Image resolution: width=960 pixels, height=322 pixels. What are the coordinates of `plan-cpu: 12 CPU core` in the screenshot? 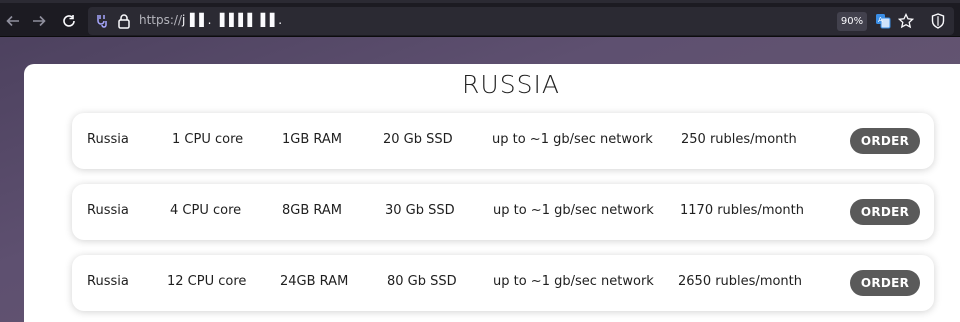 It's located at (207, 281).